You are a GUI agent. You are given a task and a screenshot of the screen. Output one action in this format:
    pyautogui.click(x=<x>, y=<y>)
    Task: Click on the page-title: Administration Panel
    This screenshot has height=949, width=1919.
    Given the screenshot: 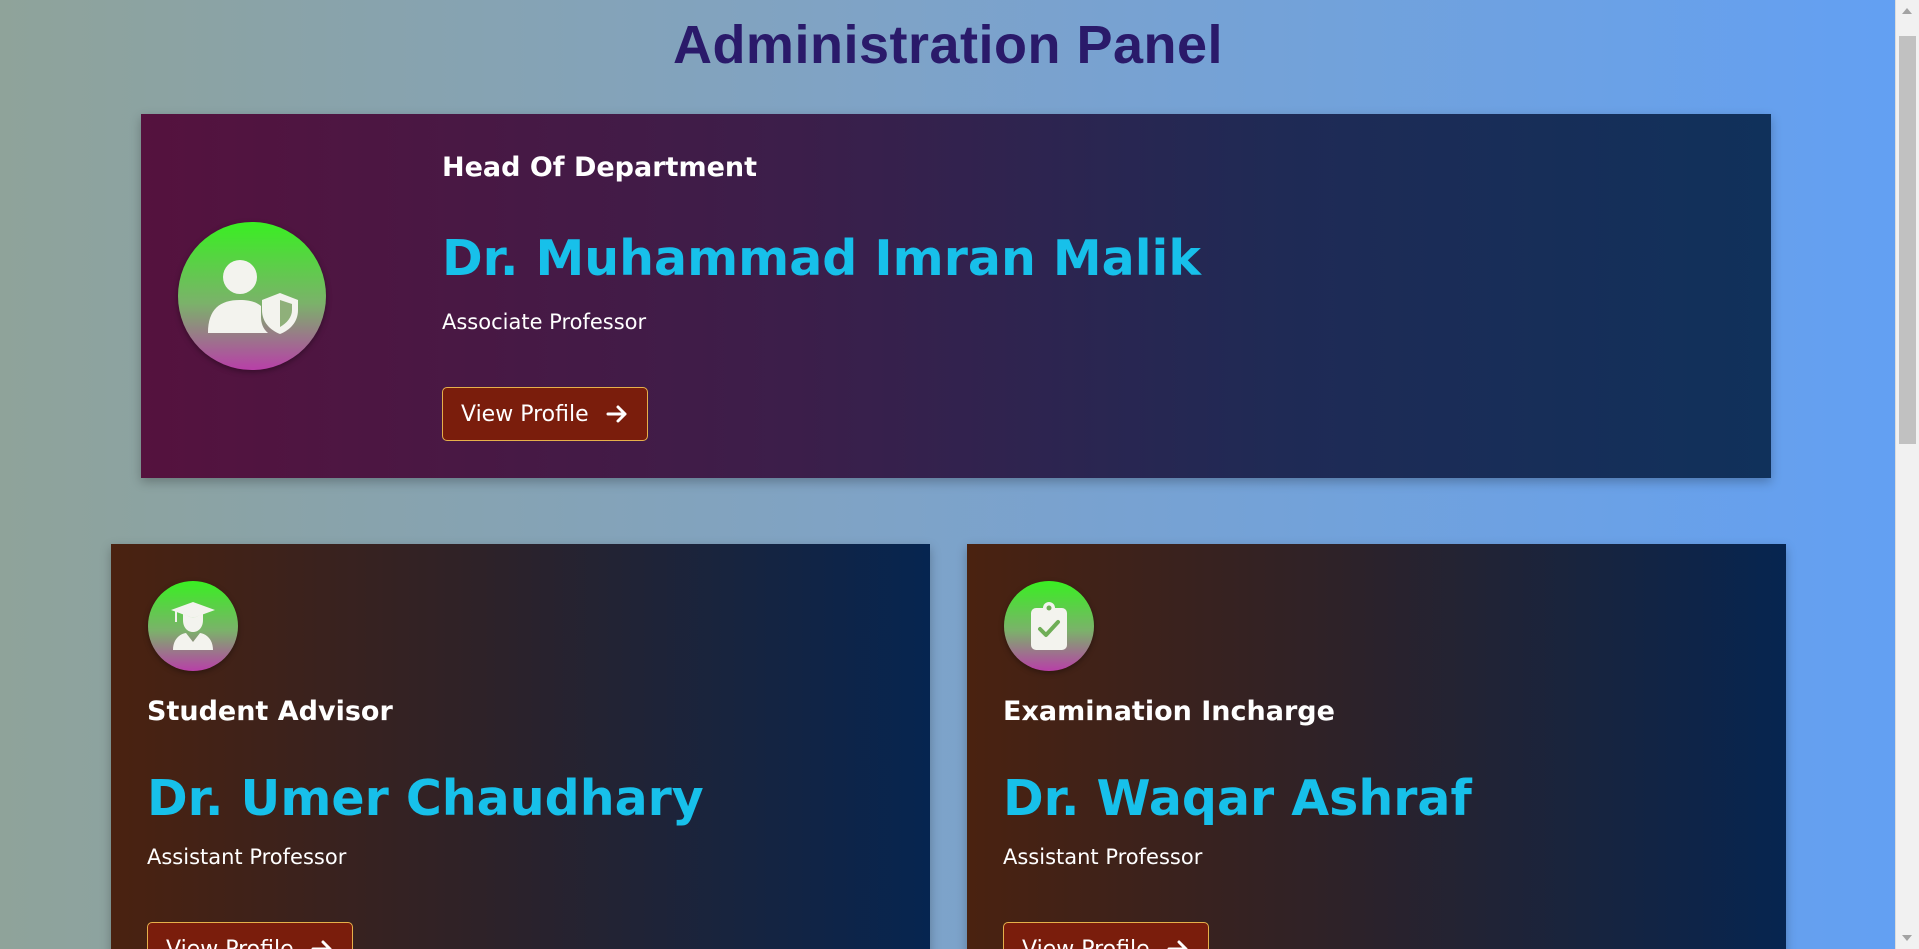 What is the action you would take?
    pyautogui.click(x=948, y=45)
    